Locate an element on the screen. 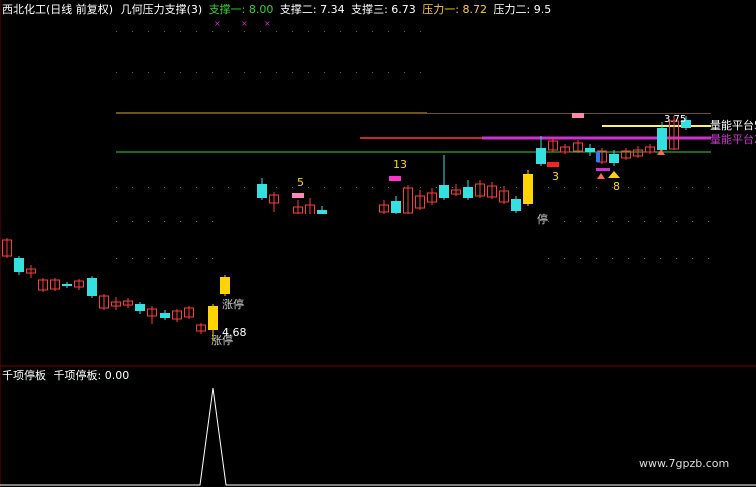 Image resolution: width=756 pixels, height=487 pixels. signal-number-3: 3 is located at coordinates (555, 176).